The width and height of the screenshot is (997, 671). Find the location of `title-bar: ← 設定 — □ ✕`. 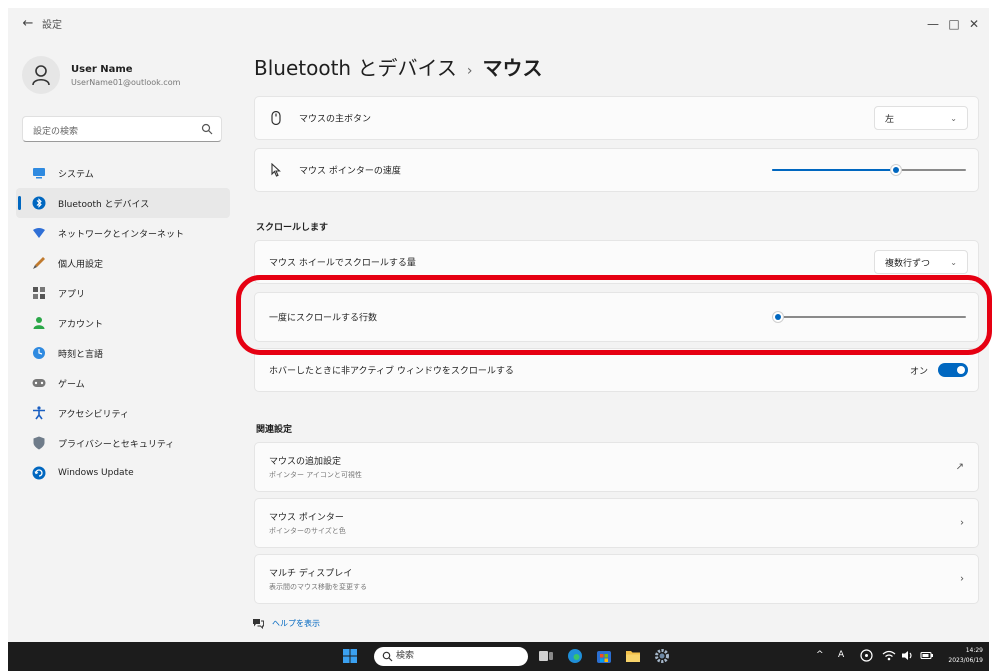

title-bar: ← 設定 — □ ✕ is located at coordinates (498, 24).